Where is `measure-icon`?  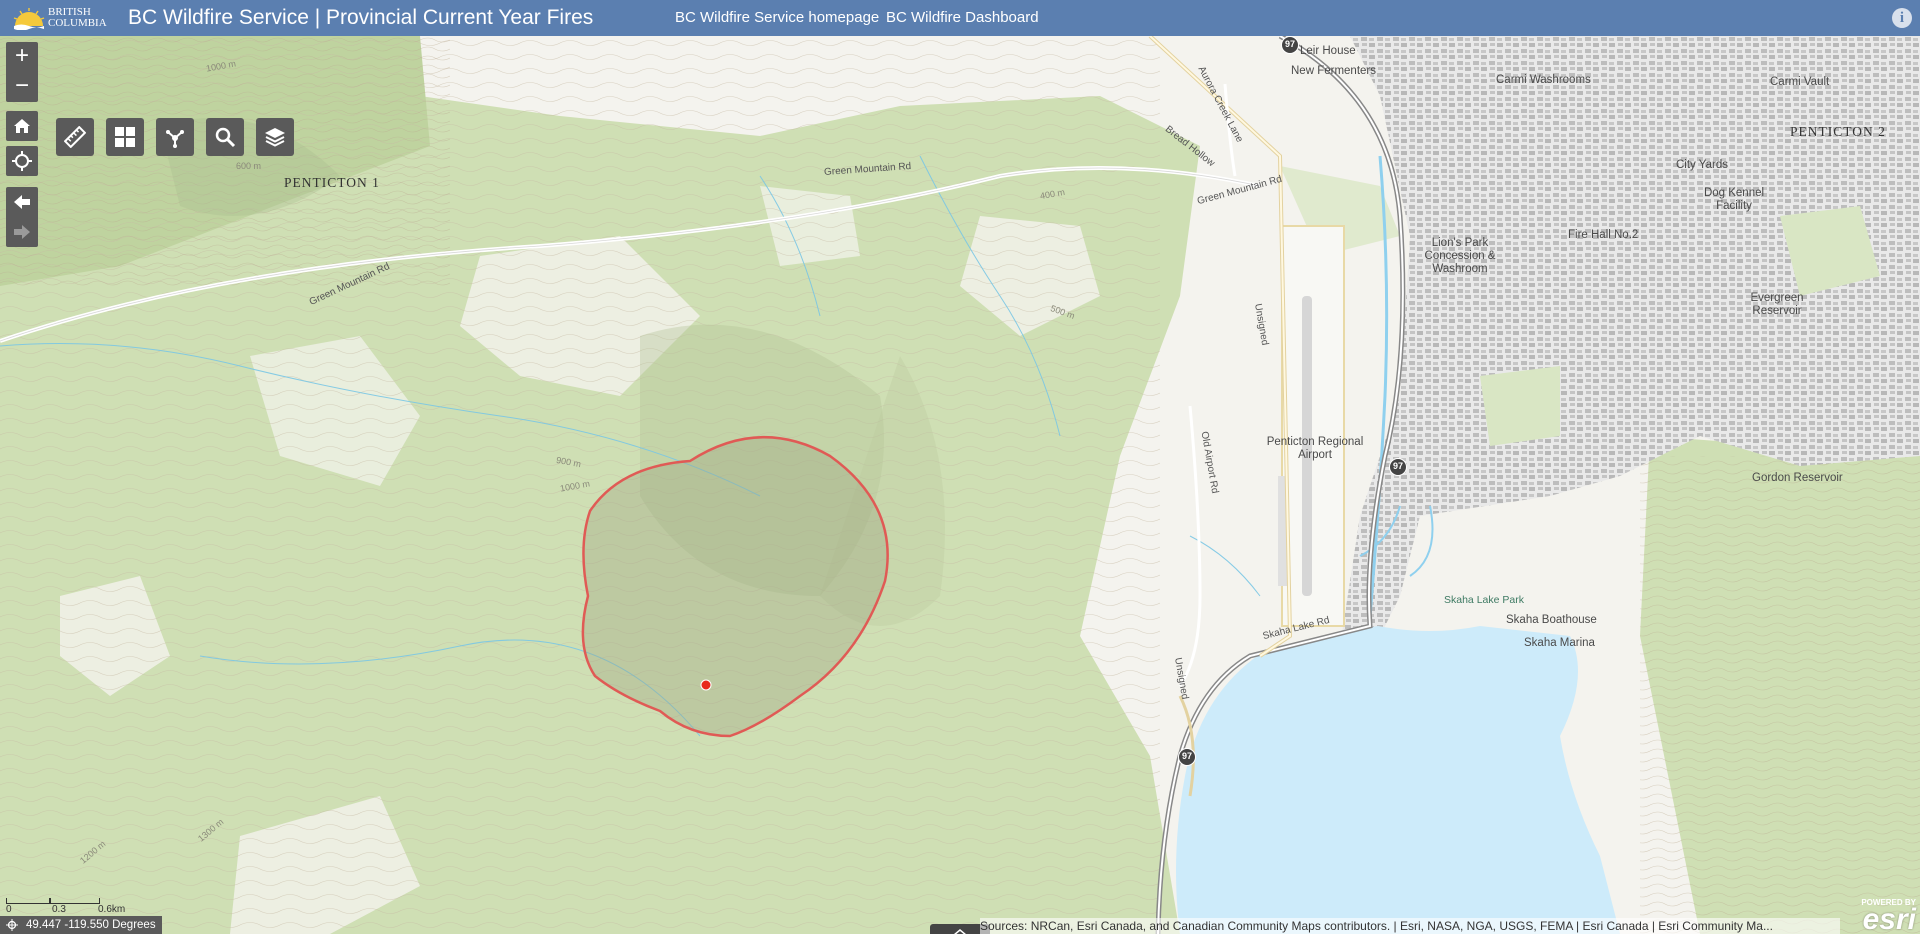
measure-icon is located at coordinates (75, 137).